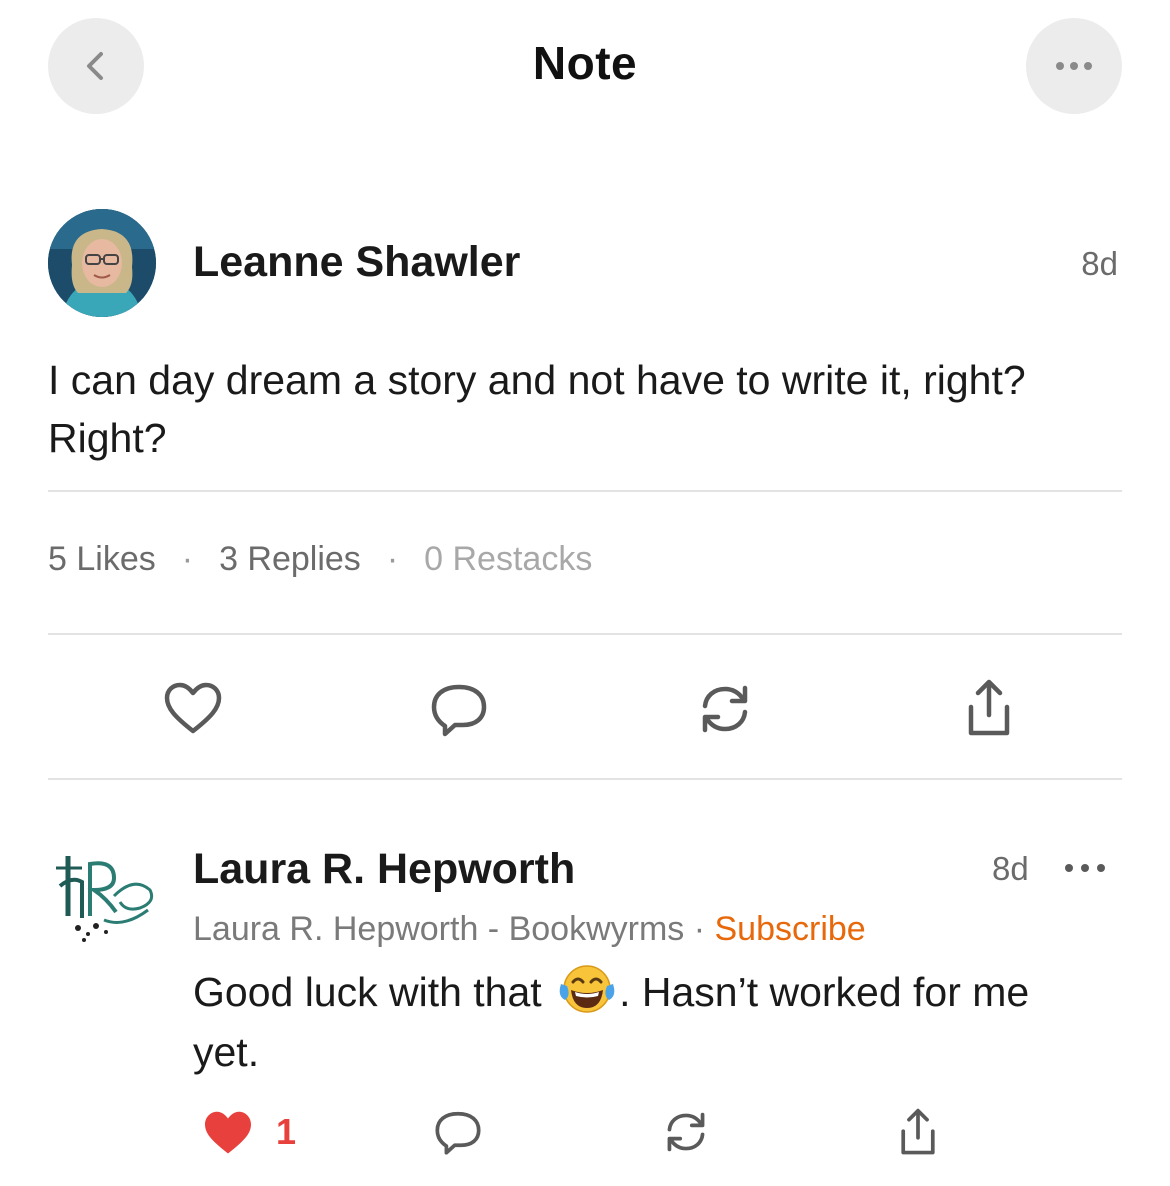  I want to click on reply-share-button, so click(918, 1132).